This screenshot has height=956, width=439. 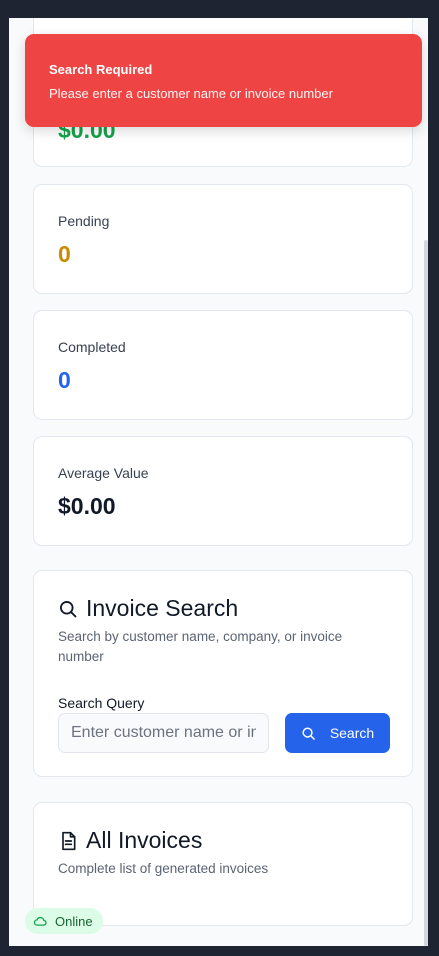 I want to click on online-status-badge: Online, so click(x=64, y=921).